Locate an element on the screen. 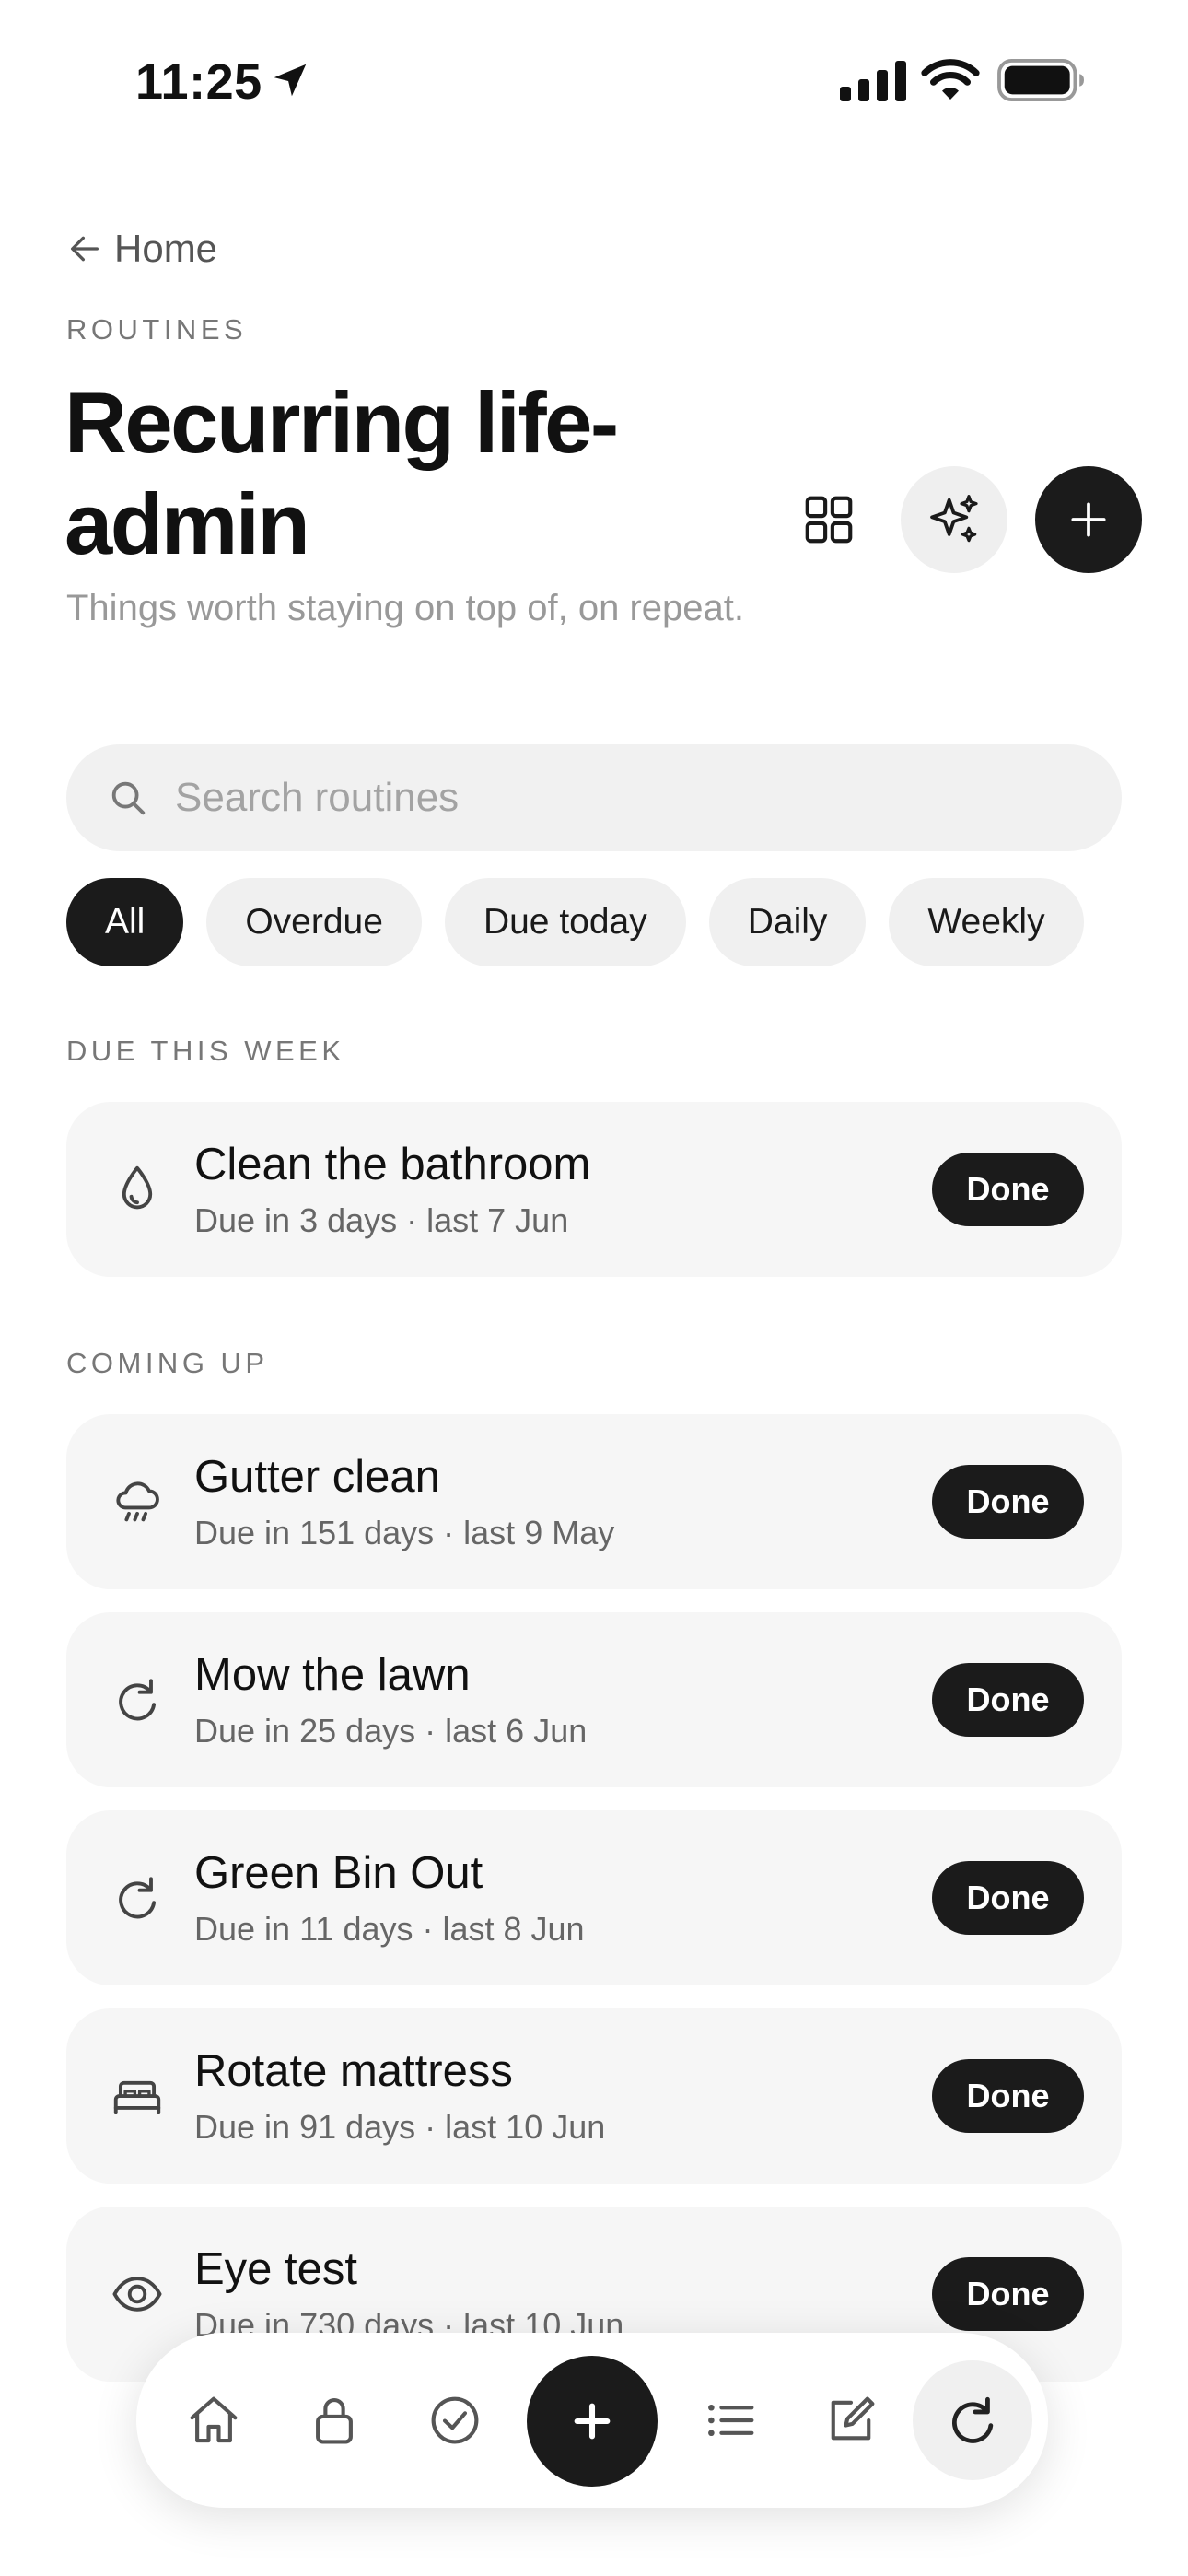 Image resolution: width=1188 pixels, height=2576 pixels. edit-icon is located at coordinates (853, 2418).